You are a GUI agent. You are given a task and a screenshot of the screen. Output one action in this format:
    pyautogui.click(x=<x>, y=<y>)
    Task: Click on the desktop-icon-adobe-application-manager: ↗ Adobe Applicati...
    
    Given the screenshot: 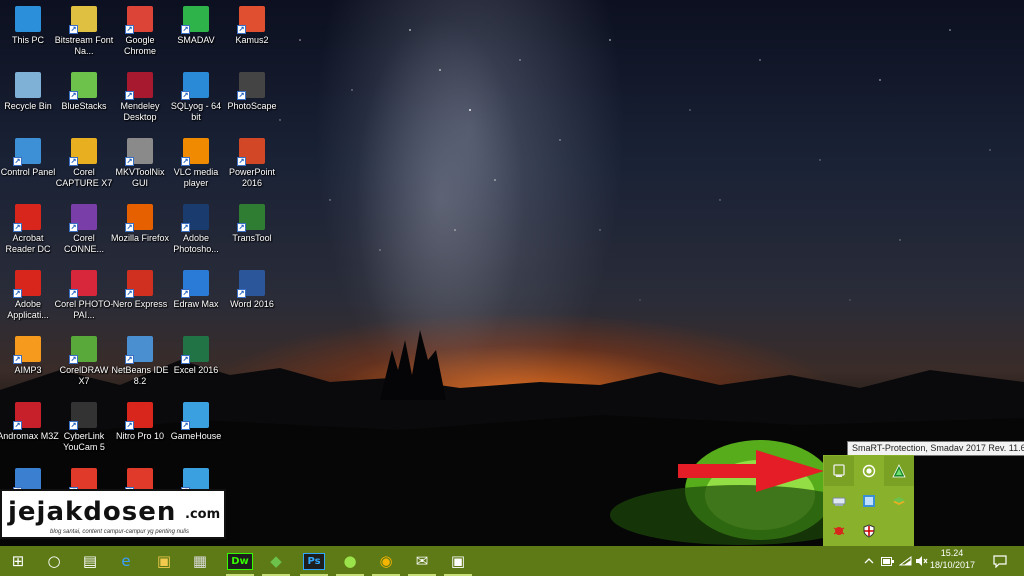 What is the action you would take?
    pyautogui.click(x=28, y=297)
    